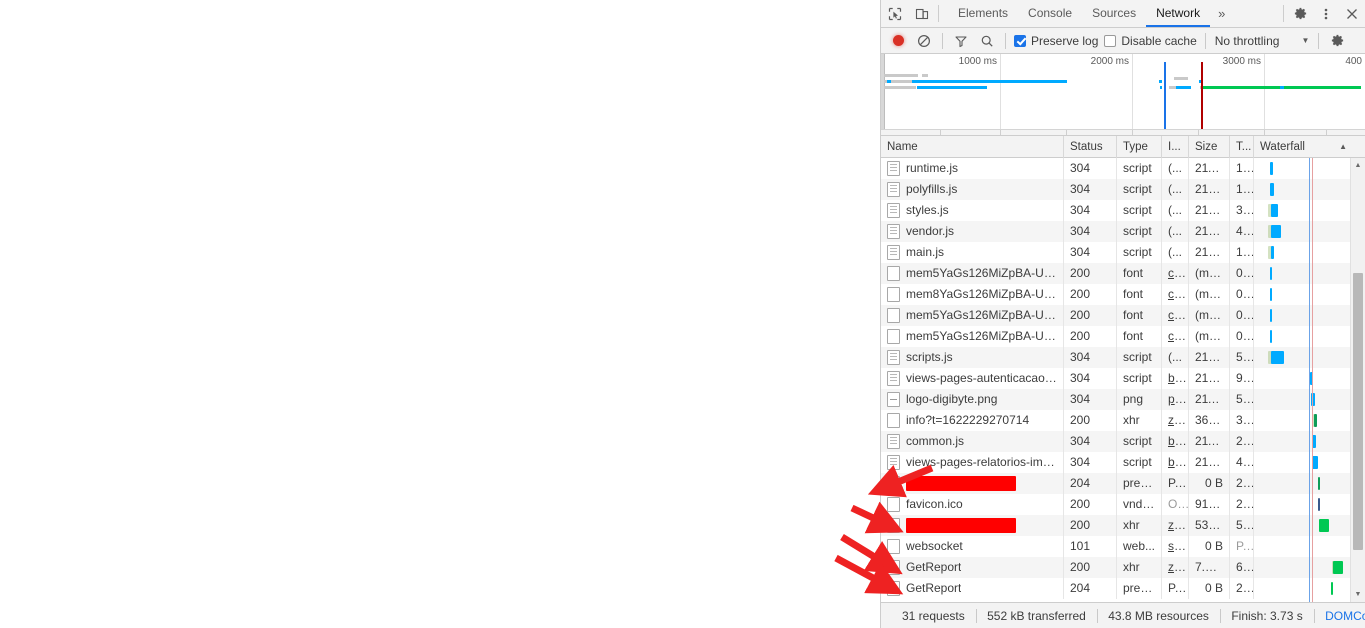  What do you see at coordinates (1358, 411) in the screenshot?
I see `scrollbar-thumb` at bounding box center [1358, 411].